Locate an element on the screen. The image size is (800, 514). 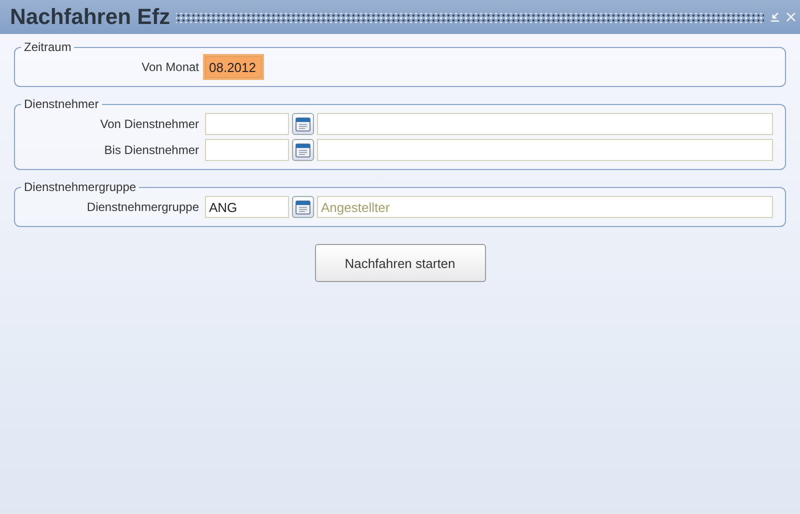
field-label: Von Monat is located at coordinates (169, 67).